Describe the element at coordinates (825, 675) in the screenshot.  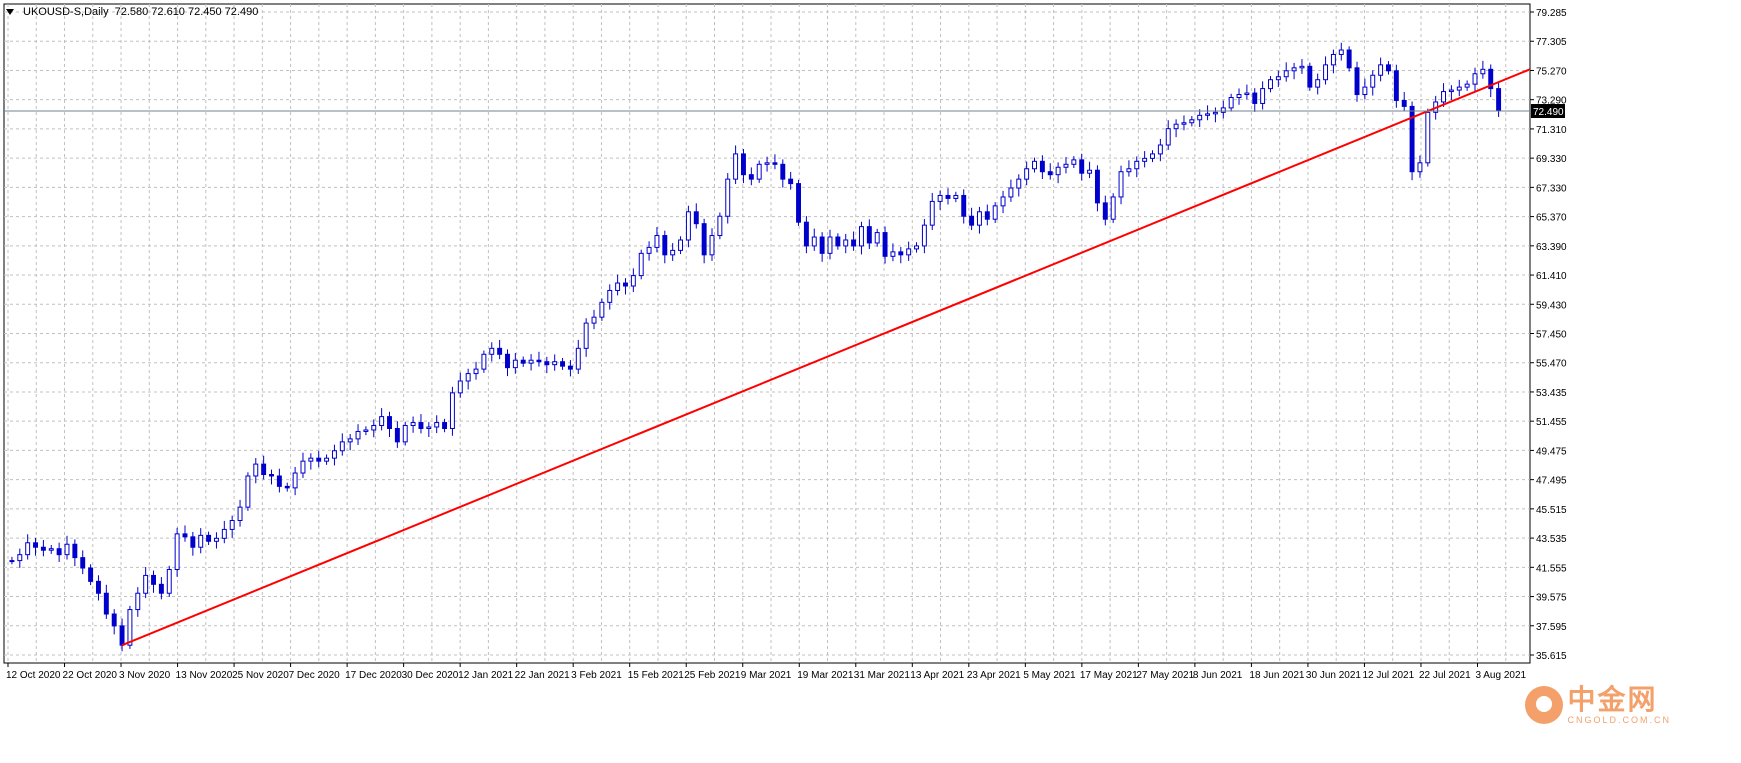
I see `x-tick-label: 19 Mar 2021` at that location.